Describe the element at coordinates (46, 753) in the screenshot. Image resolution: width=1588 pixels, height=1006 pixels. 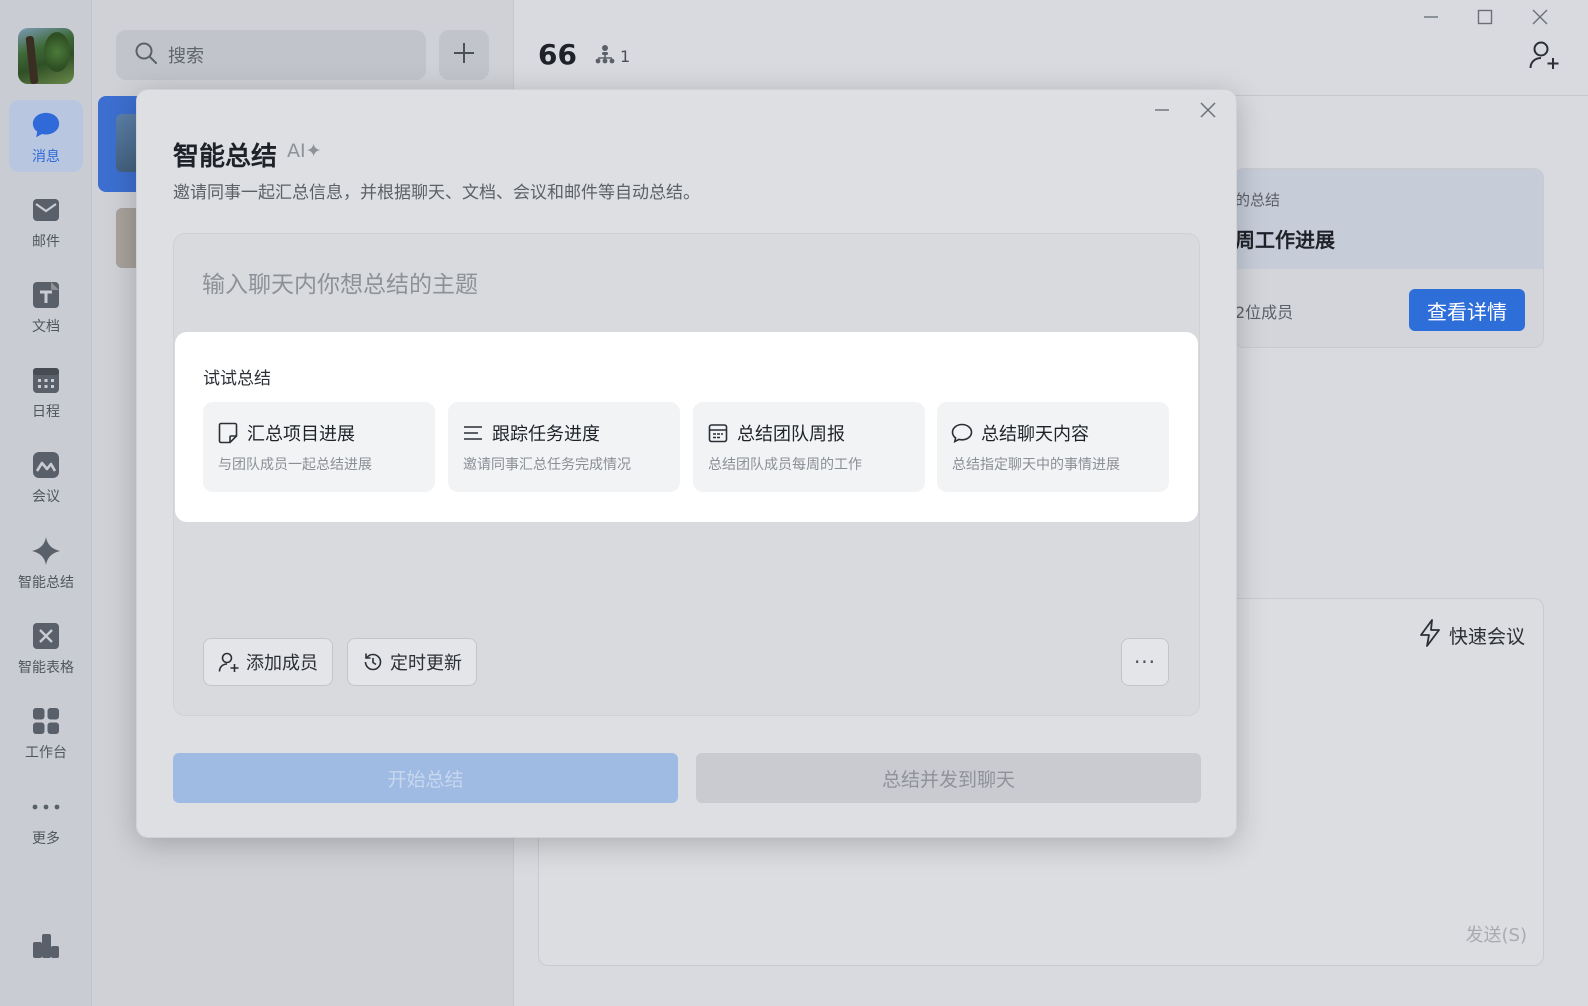
I see `nav-label: 工作台` at that location.